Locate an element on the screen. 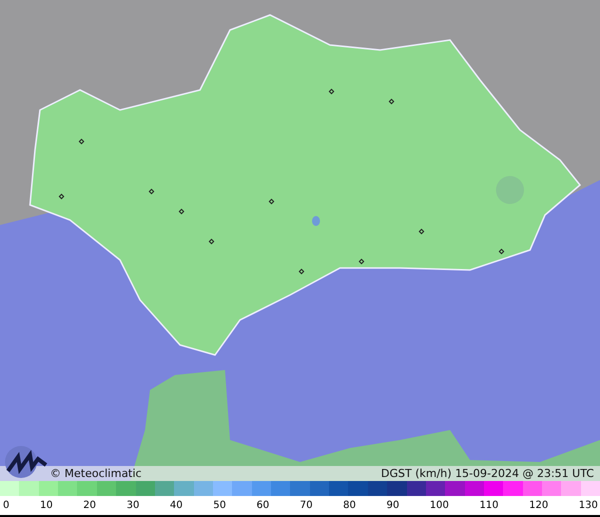 Image resolution: width=600 pixels, height=517 pixels. scale-label: 50 is located at coordinates (219, 506).